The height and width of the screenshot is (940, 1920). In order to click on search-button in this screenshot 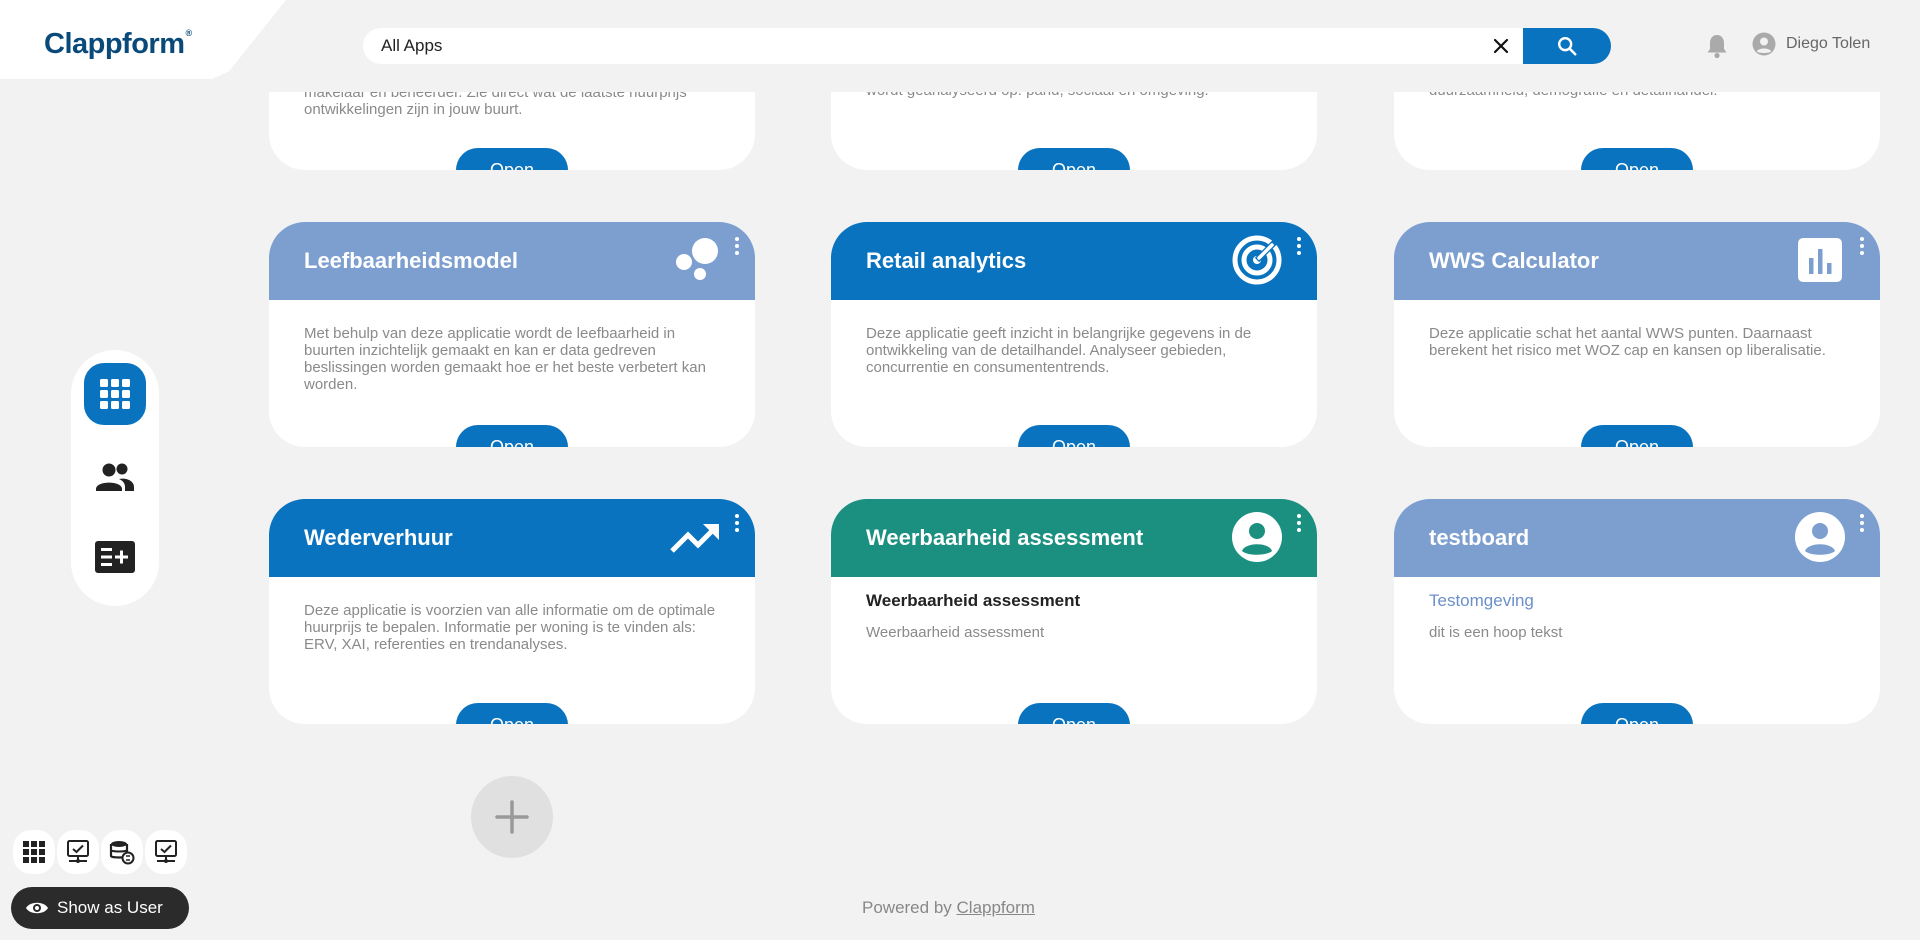, I will do `click(1567, 46)`.